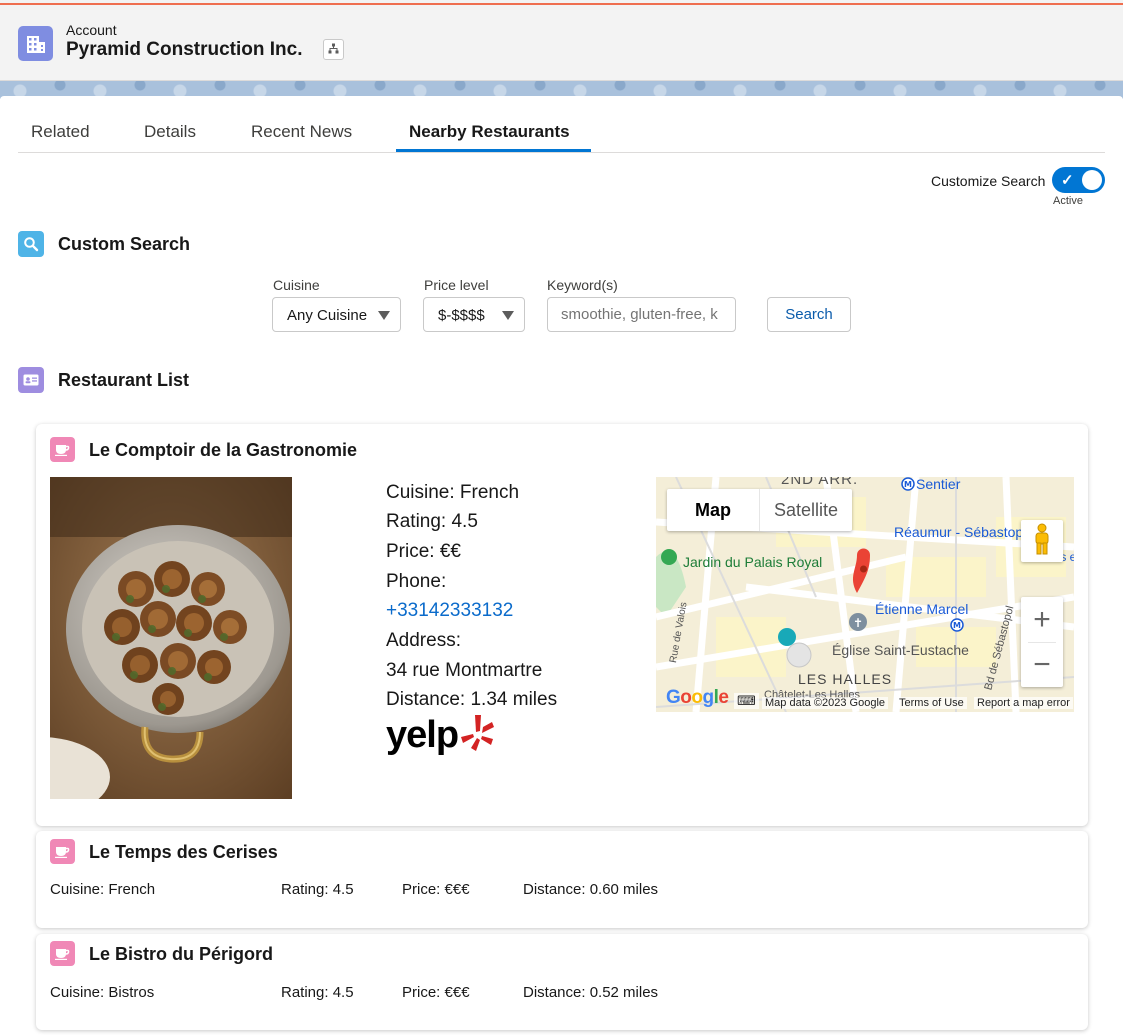 The image size is (1123, 1035). I want to click on custom-search-title: Custom Search, so click(124, 244).